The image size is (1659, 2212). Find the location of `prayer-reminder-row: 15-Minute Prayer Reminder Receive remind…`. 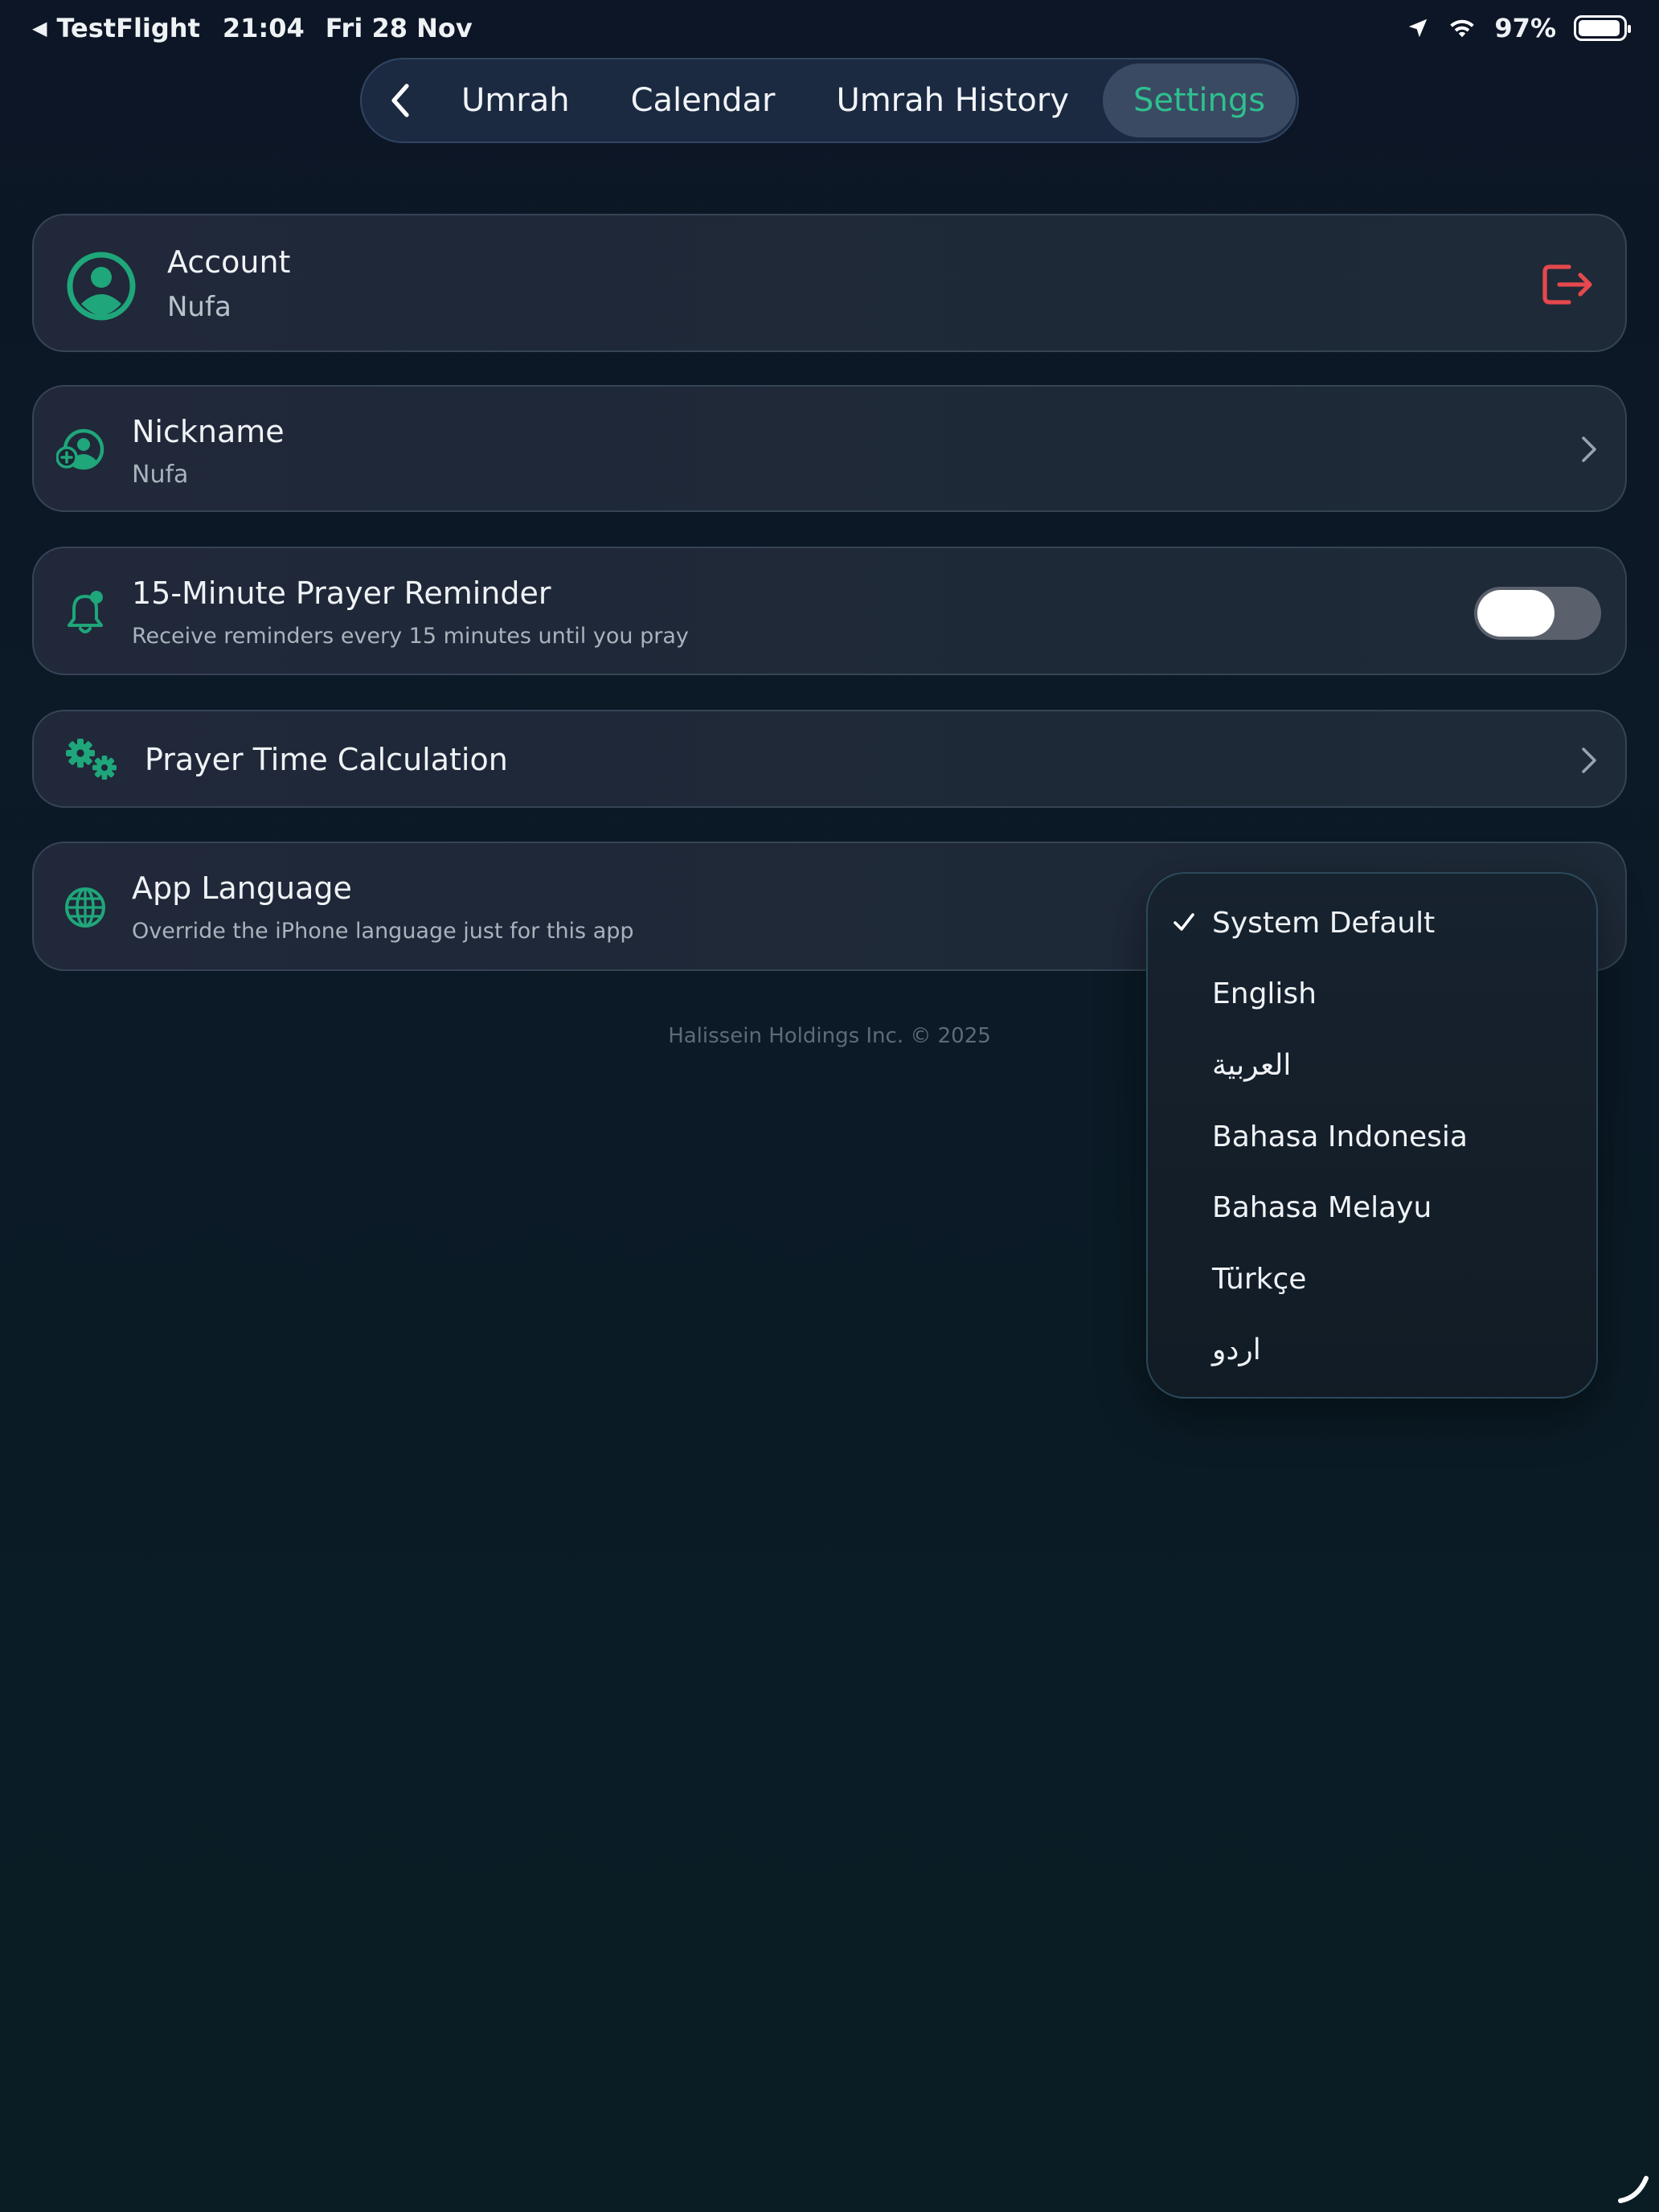

prayer-reminder-row: 15-Minute Prayer Reminder Receive remind… is located at coordinates (829, 611).